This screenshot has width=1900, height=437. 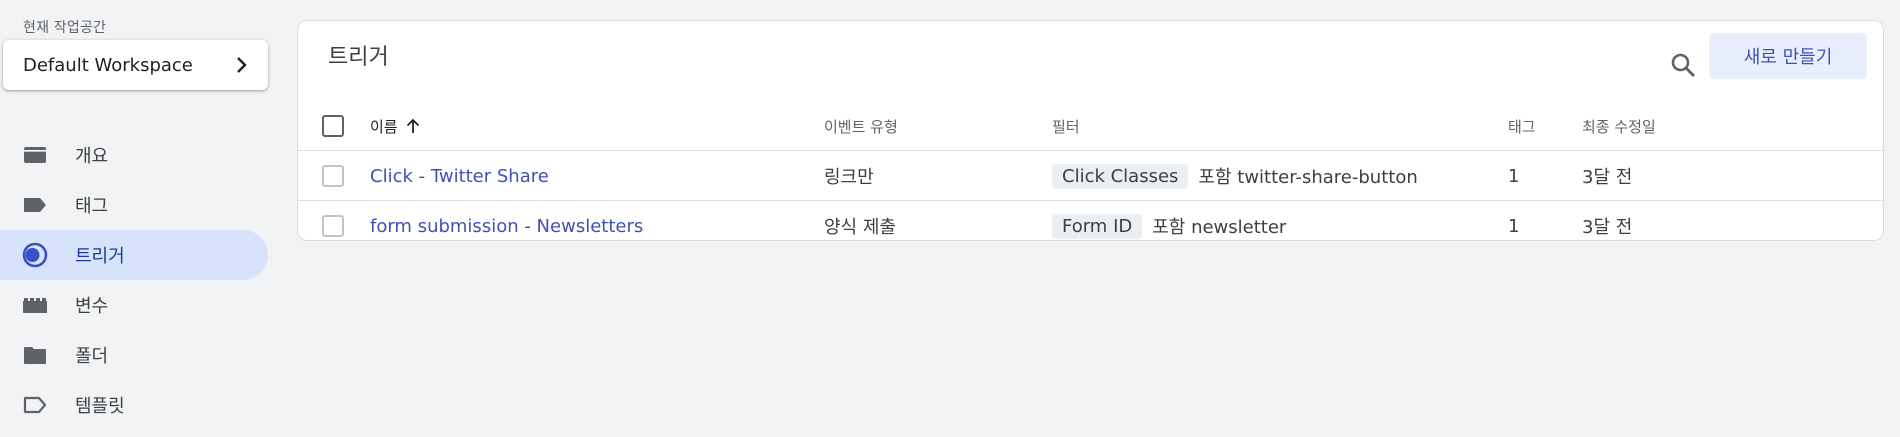 I want to click on filter-cell: Form ID 포함 newsletter, so click(x=1169, y=226).